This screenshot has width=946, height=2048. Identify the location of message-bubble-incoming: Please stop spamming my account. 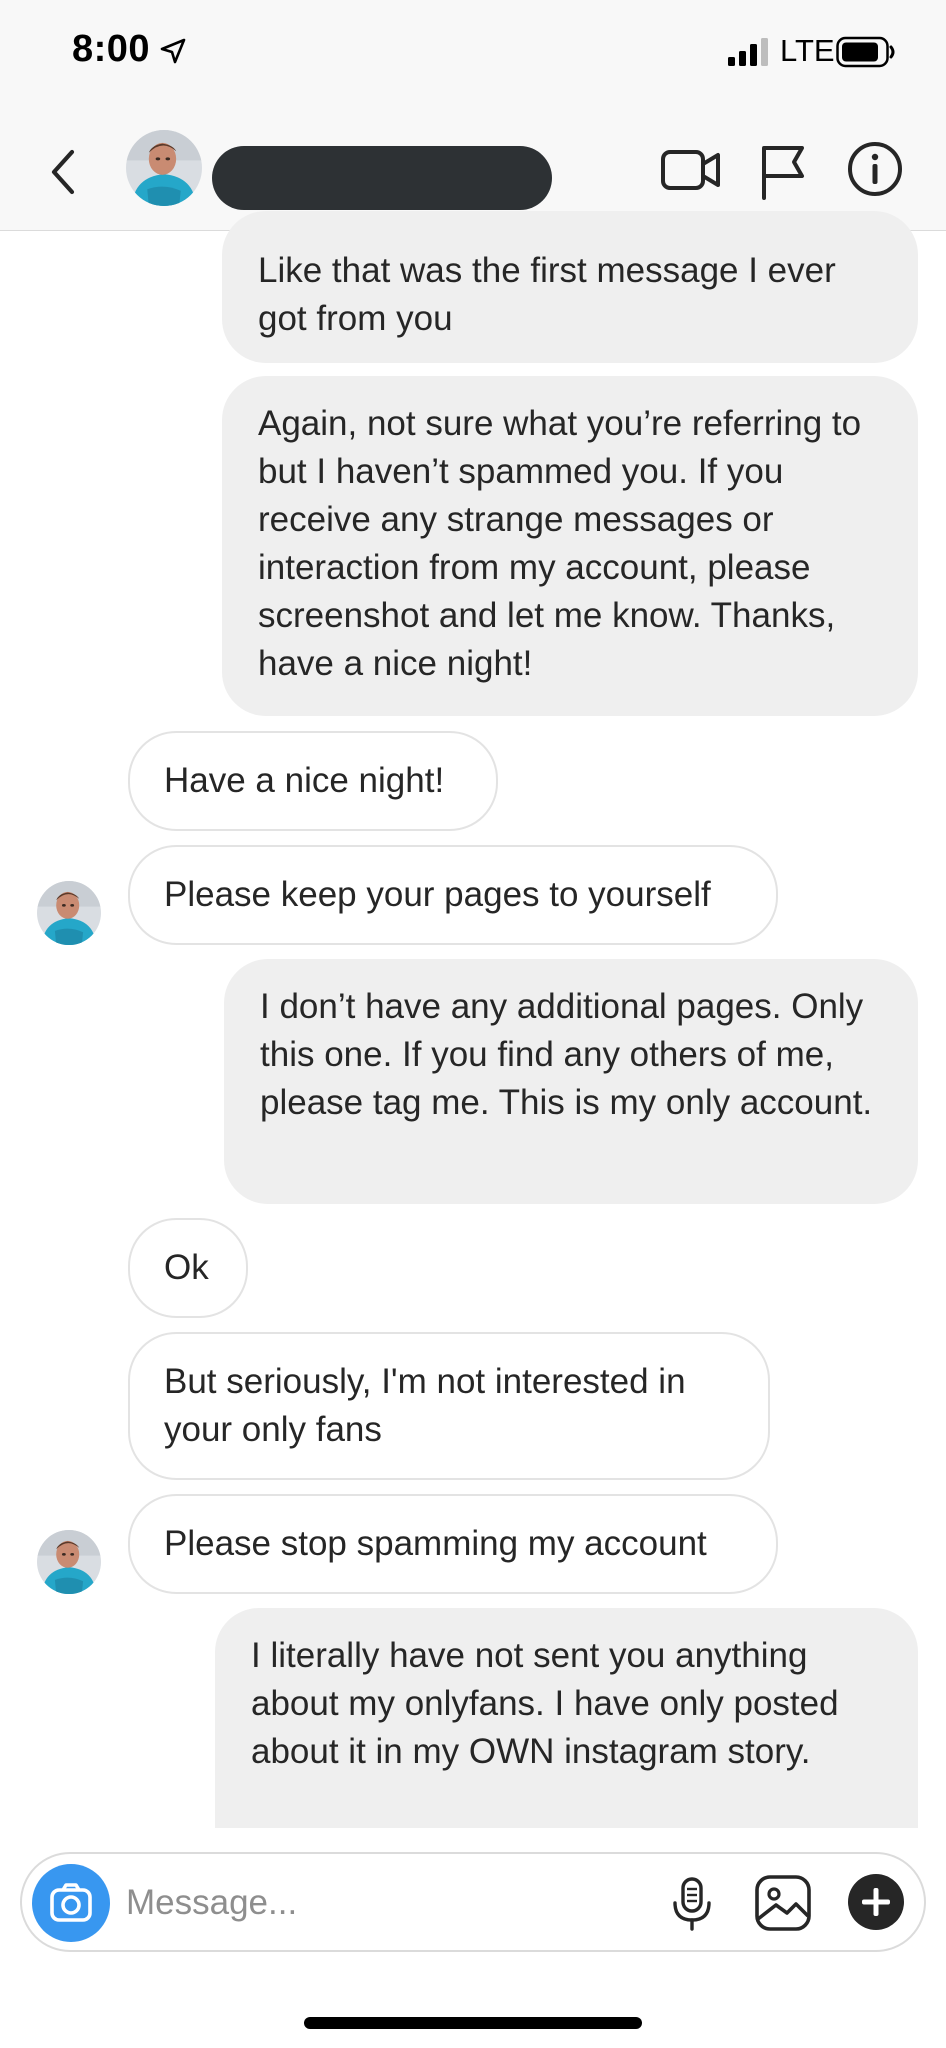
(453, 1544).